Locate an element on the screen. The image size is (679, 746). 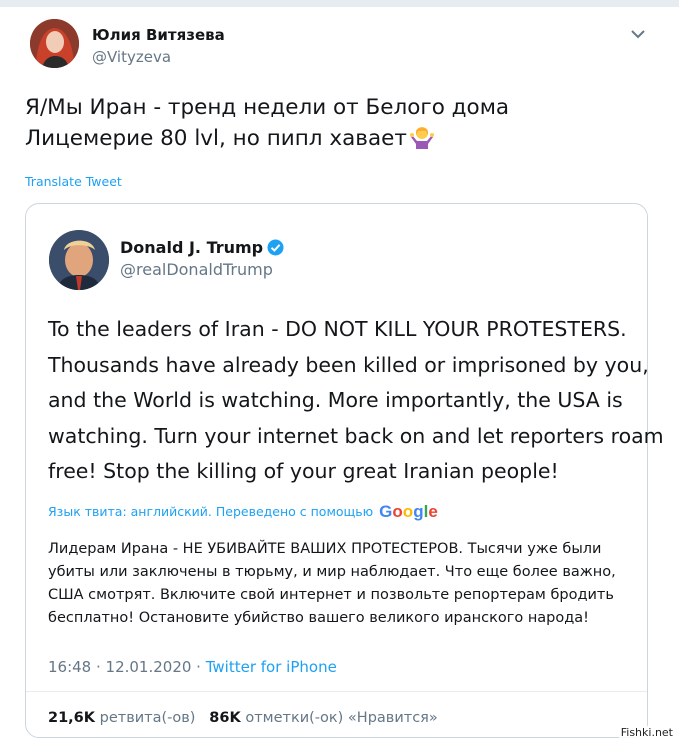
tweet-line: Я/Мы Иран - тренд недели от Белого дома is located at coordinates (267, 107).